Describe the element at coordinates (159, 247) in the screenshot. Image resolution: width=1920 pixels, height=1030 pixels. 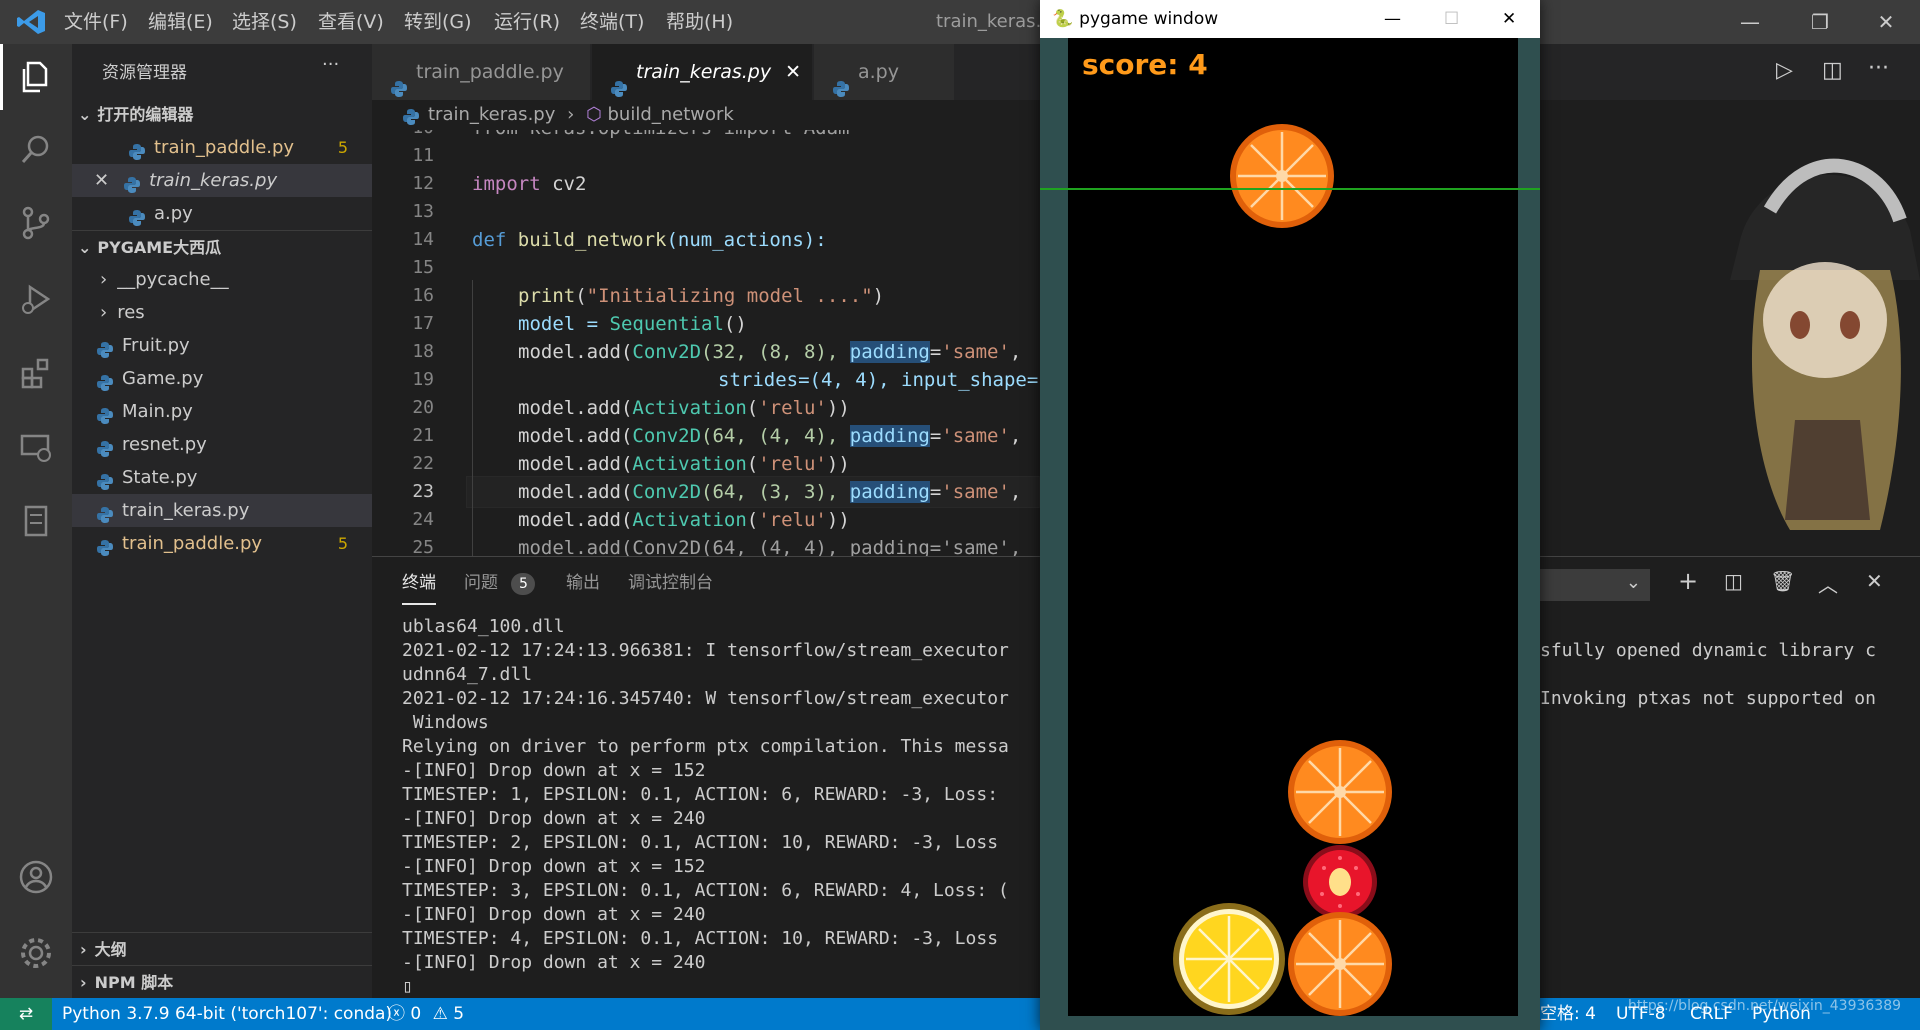
I see `project-label: PYGAME大西瓜` at that location.